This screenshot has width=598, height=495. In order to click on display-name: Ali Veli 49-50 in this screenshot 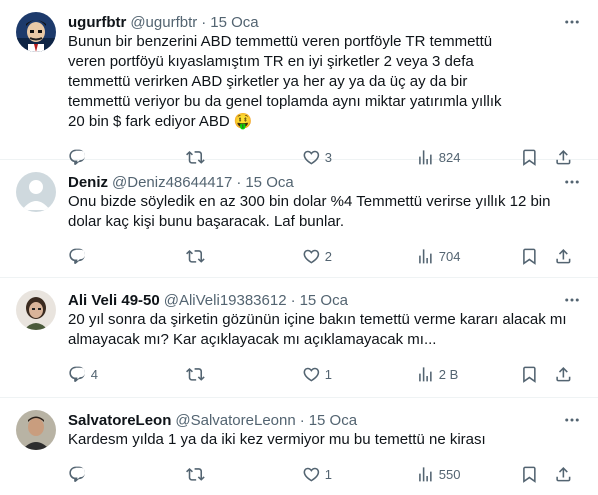, I will do `click(114, 300)`.